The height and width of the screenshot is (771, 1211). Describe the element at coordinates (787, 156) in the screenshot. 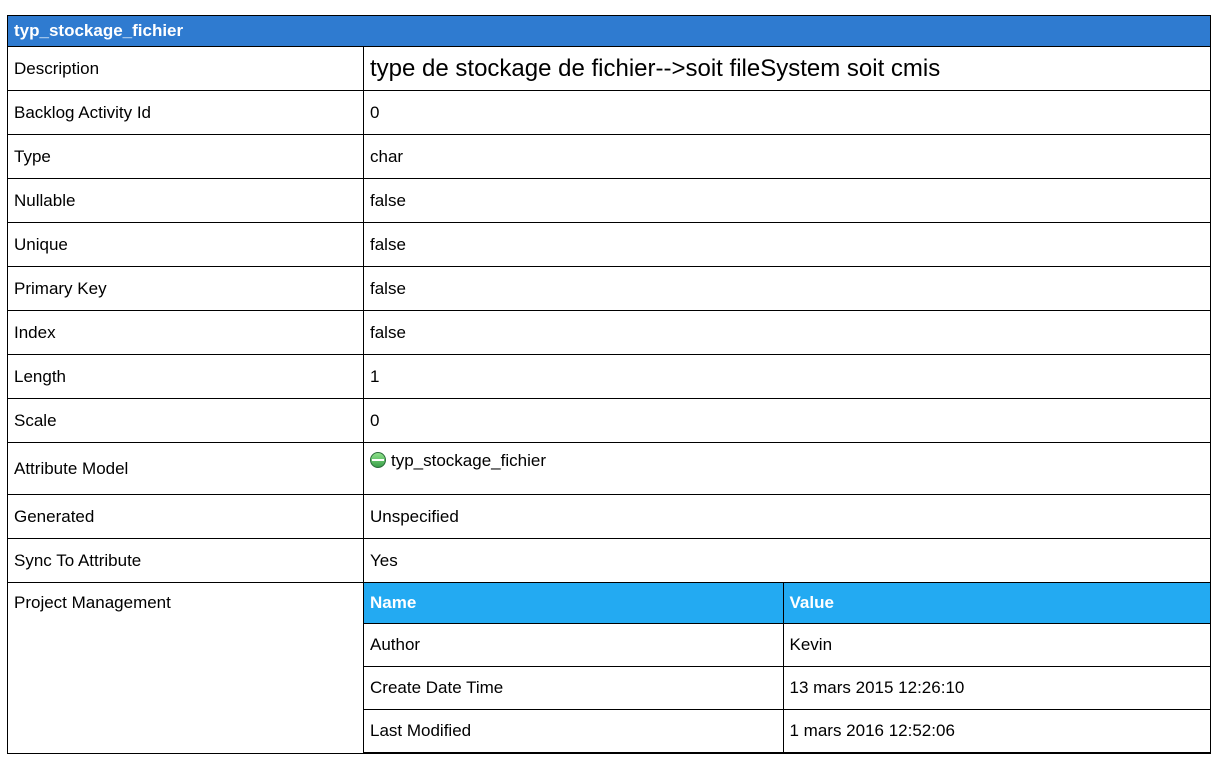

I see `row-value: char` at that location.